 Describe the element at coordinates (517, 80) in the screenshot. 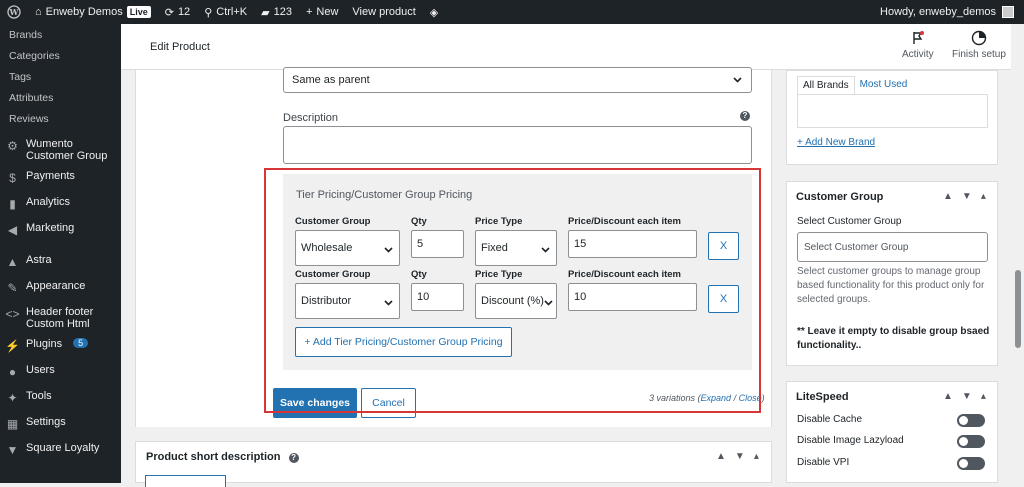

I see `shipping-class-select: Same as parent` at that location.